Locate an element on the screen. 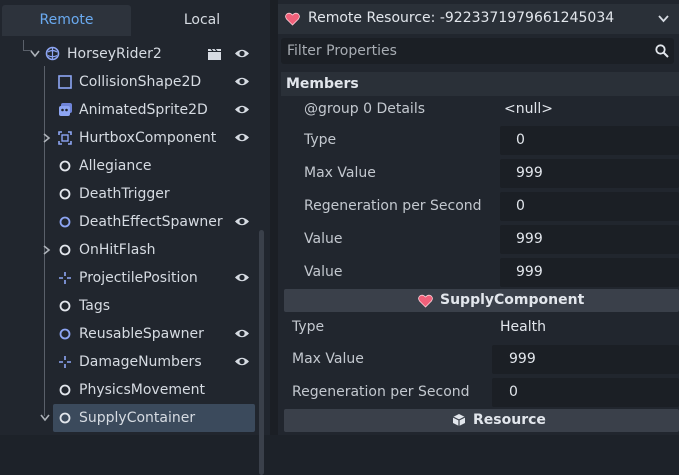 This screenshot has height=475, width=679. tree-row-reusablespawner: ReusableSpawner is located at coordinates (130, 334).